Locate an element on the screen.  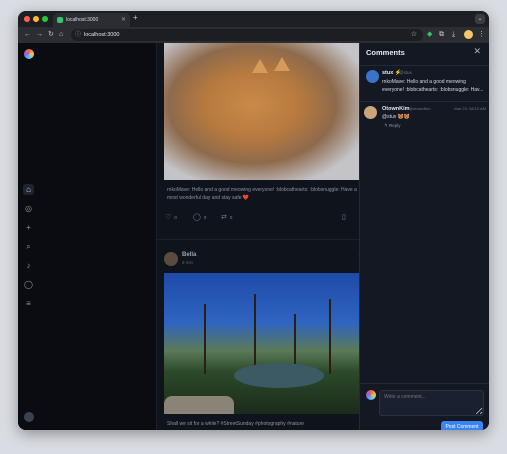
post-actions: ♡ 0 ◯ 0 ⇄ 0 ▯ is located at coordinates (262, 218).